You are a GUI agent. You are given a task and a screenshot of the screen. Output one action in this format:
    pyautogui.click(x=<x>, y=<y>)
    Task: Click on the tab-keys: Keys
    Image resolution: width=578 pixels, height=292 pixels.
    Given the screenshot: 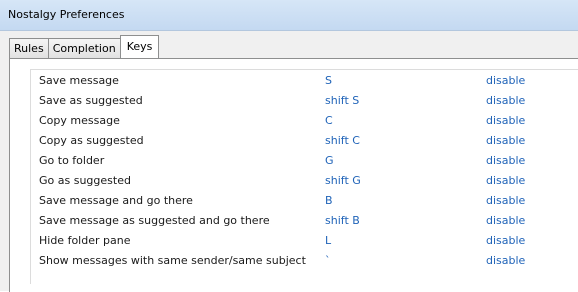 What is the action you would take?
    pyautogui.click(x=139, y=46)
    